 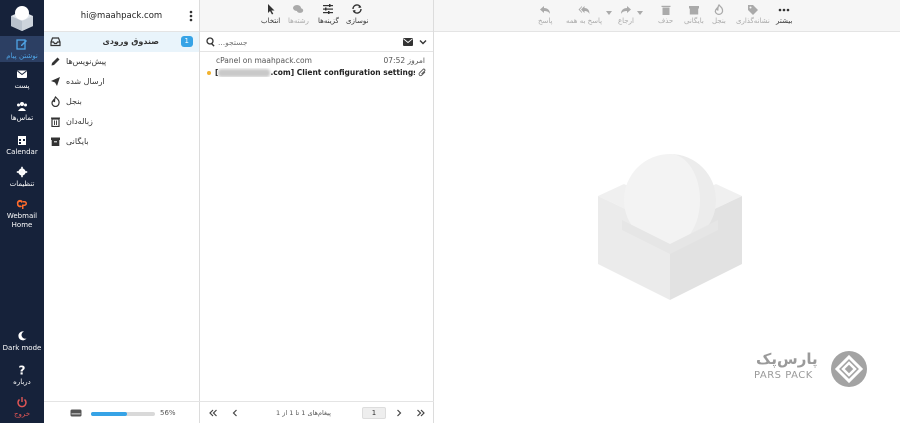 What do you see at coordinates (22, 377) in the screenshot?
I see `about-button: ? درباره` at bounding box center [22, 377].